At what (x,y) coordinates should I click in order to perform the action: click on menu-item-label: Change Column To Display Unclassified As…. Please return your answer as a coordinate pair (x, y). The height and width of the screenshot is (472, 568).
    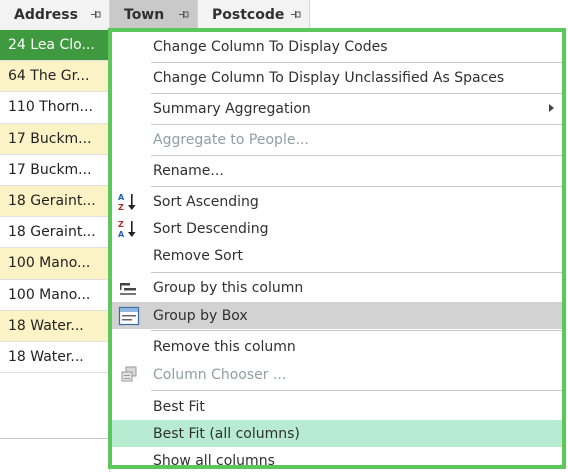
    Looking at the image, I should click on (329, 77).